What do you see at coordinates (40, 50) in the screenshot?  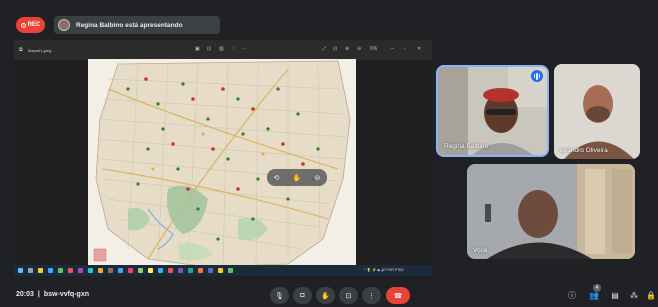 I see `file-name: Mapa01.jpeg` at bounding box center [40, 50].